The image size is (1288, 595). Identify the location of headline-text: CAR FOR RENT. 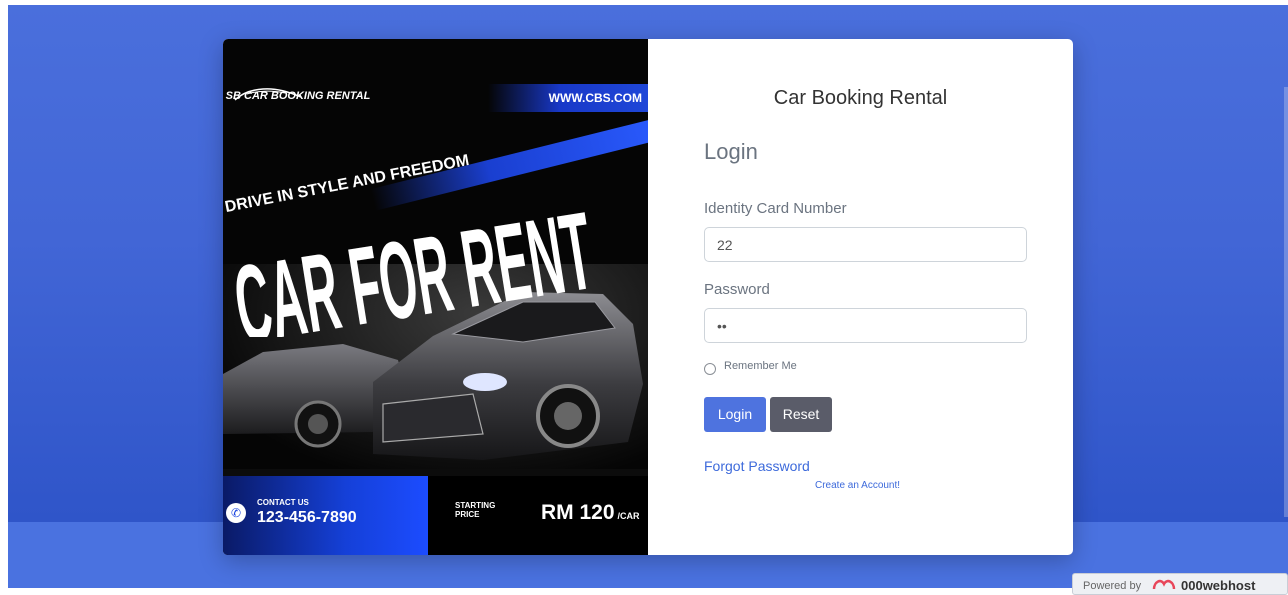
(413, 262).